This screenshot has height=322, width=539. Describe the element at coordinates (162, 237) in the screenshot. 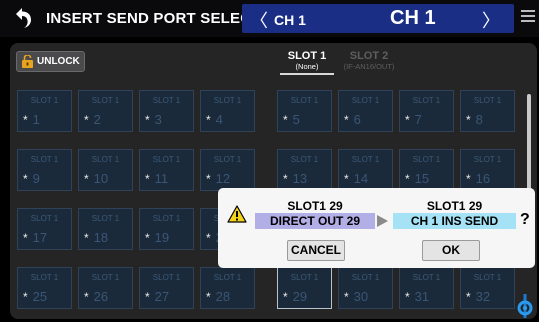

I see `port-number-value: 19` at that location.